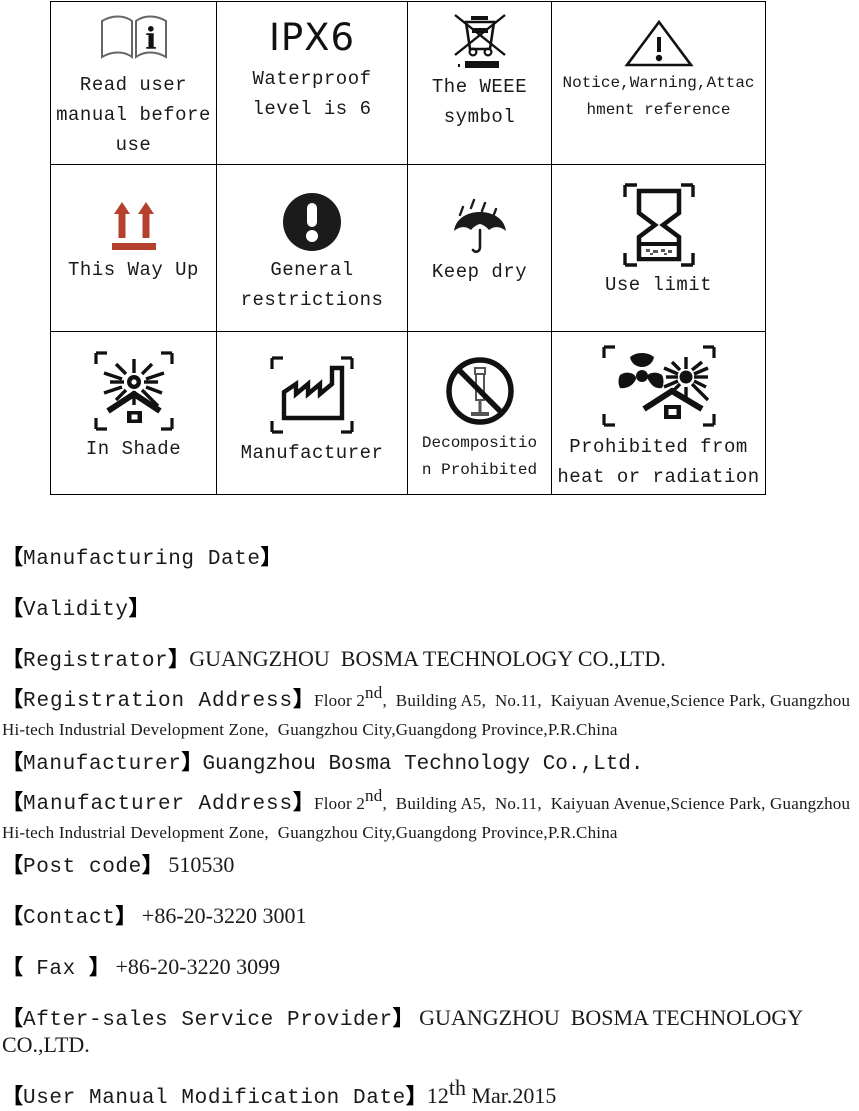 This screenshot has width=859, height=1111. What do you see at coordinates (437, 1095) in the screenshot?
I see `value-manual-date-p1: 12` at bounding box center [437, 1095].